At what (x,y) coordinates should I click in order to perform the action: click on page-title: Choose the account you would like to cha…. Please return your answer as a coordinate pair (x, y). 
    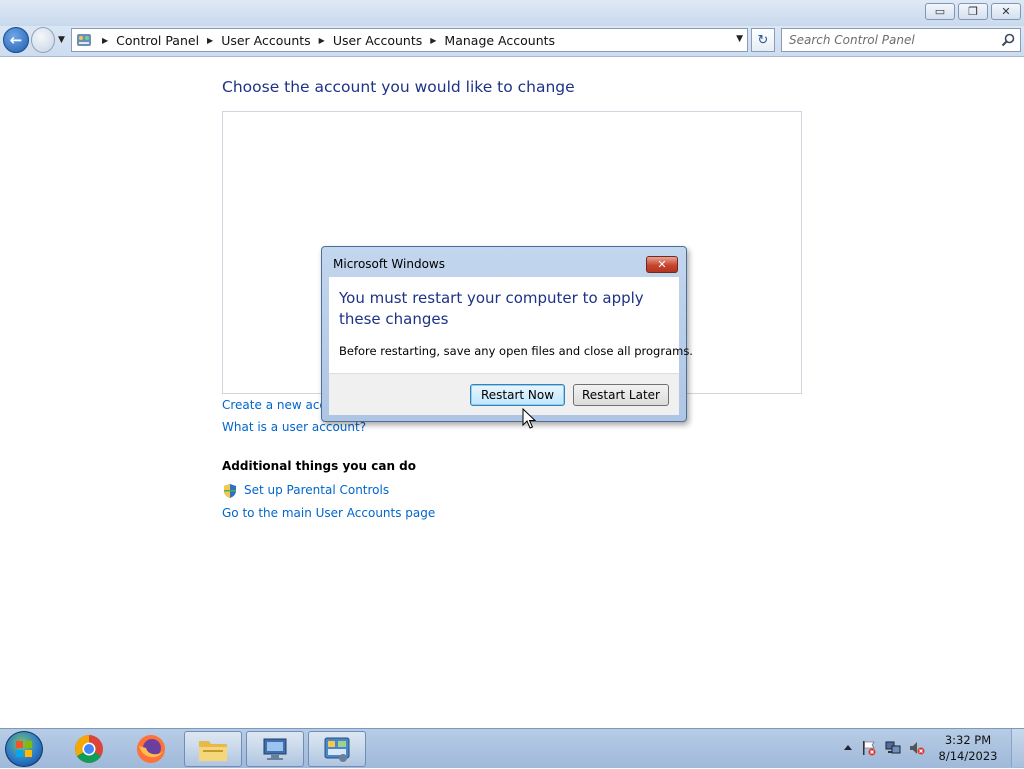
    Looking at the image, I should click on (398, 87).